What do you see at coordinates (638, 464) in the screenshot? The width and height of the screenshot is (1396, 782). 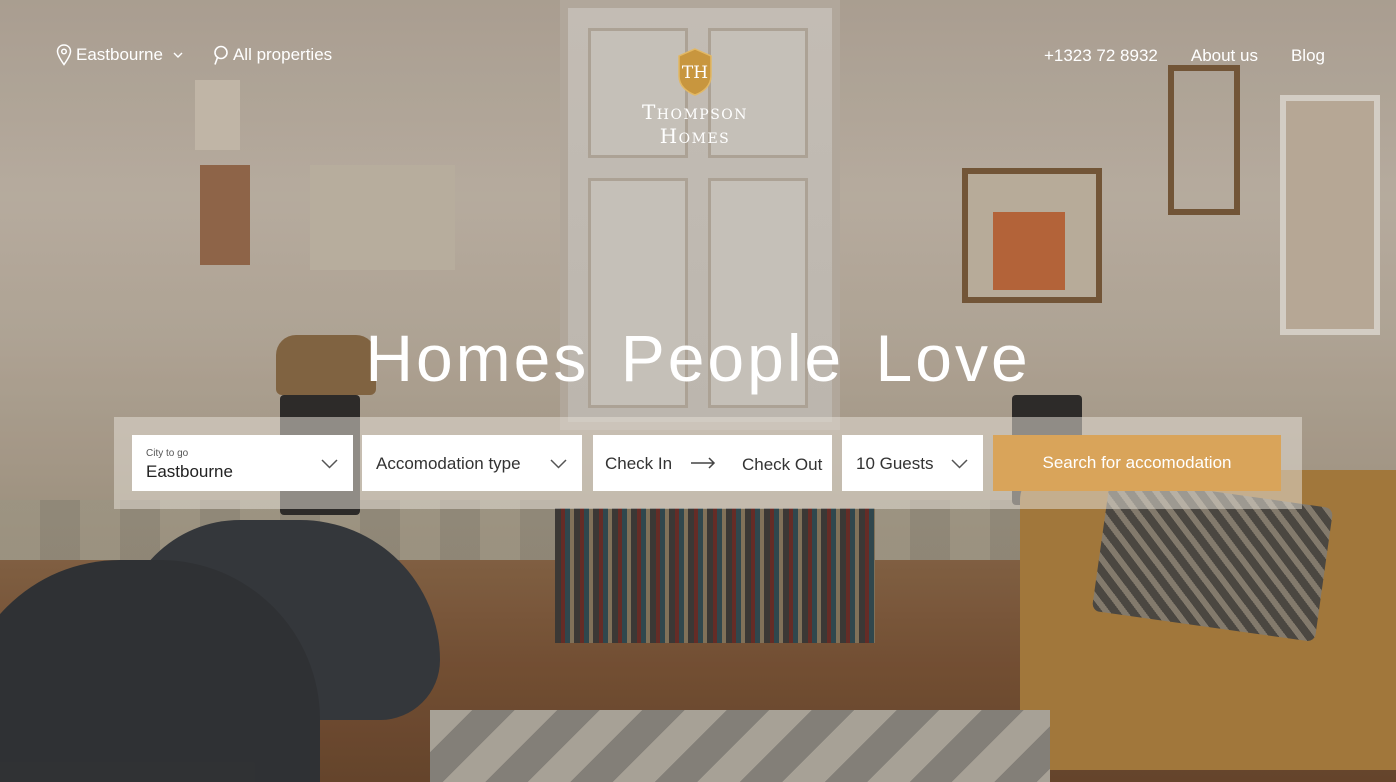 I see `check-in-field: Check In` at bounding box center [638, 464].